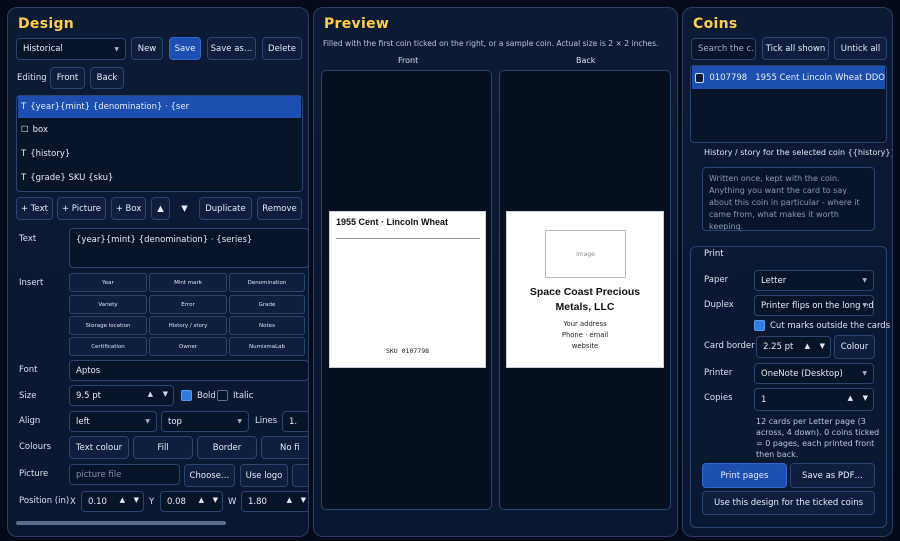  Describe the element at coordinates (124, 474) in the screenshot. I see `picture-file-input: picture file` at that location.